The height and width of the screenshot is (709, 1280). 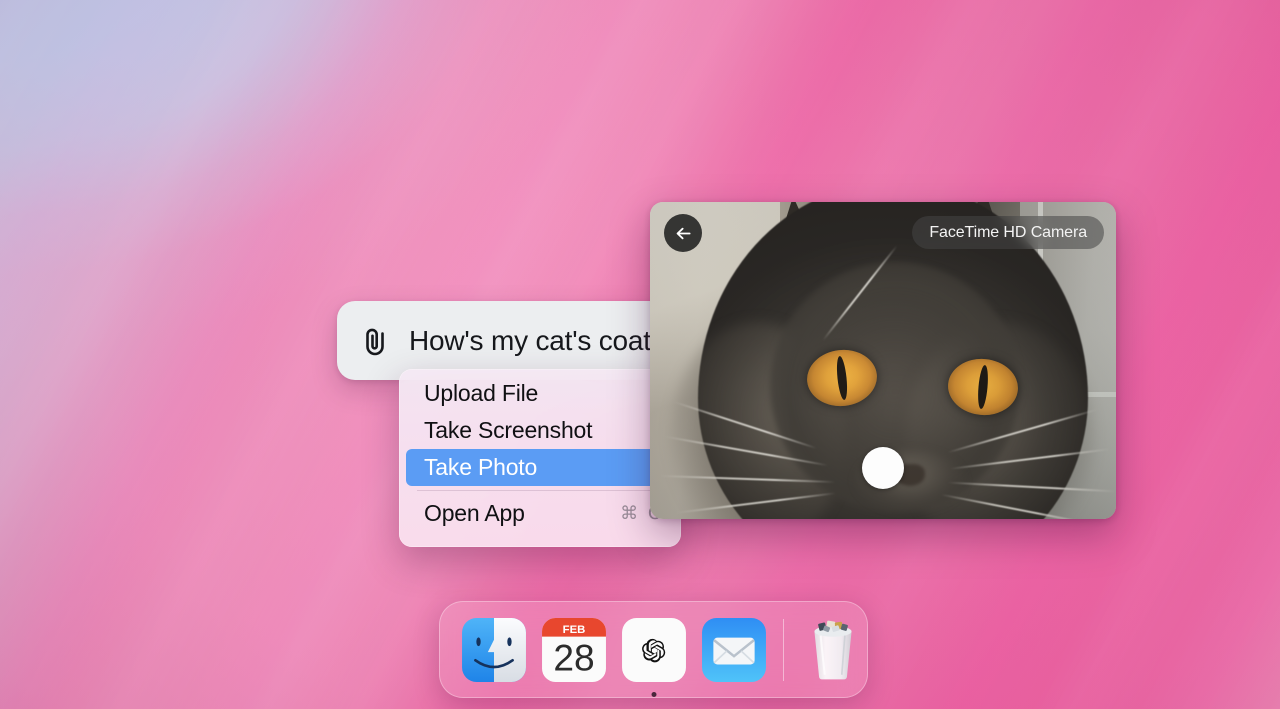 I want to click on mail-icon, so click(x=734, y=649).